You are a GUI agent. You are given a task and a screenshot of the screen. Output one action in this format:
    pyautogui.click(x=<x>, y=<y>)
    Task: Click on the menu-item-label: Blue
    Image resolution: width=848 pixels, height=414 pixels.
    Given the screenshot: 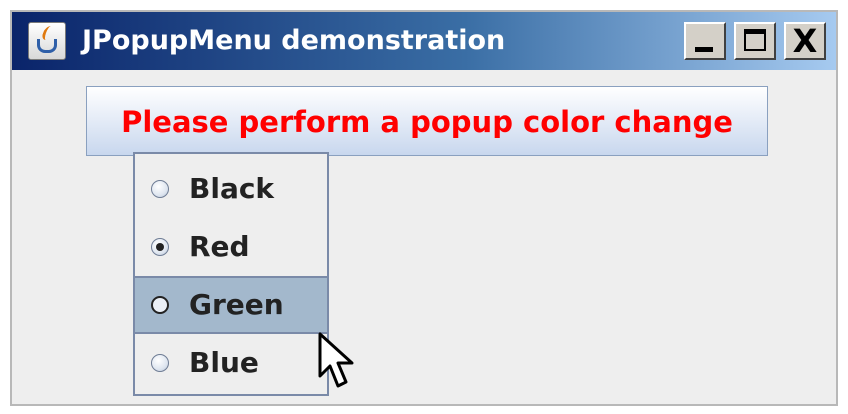 What is the action you would take?
    pyautogui.click(x=224, y=362)
    